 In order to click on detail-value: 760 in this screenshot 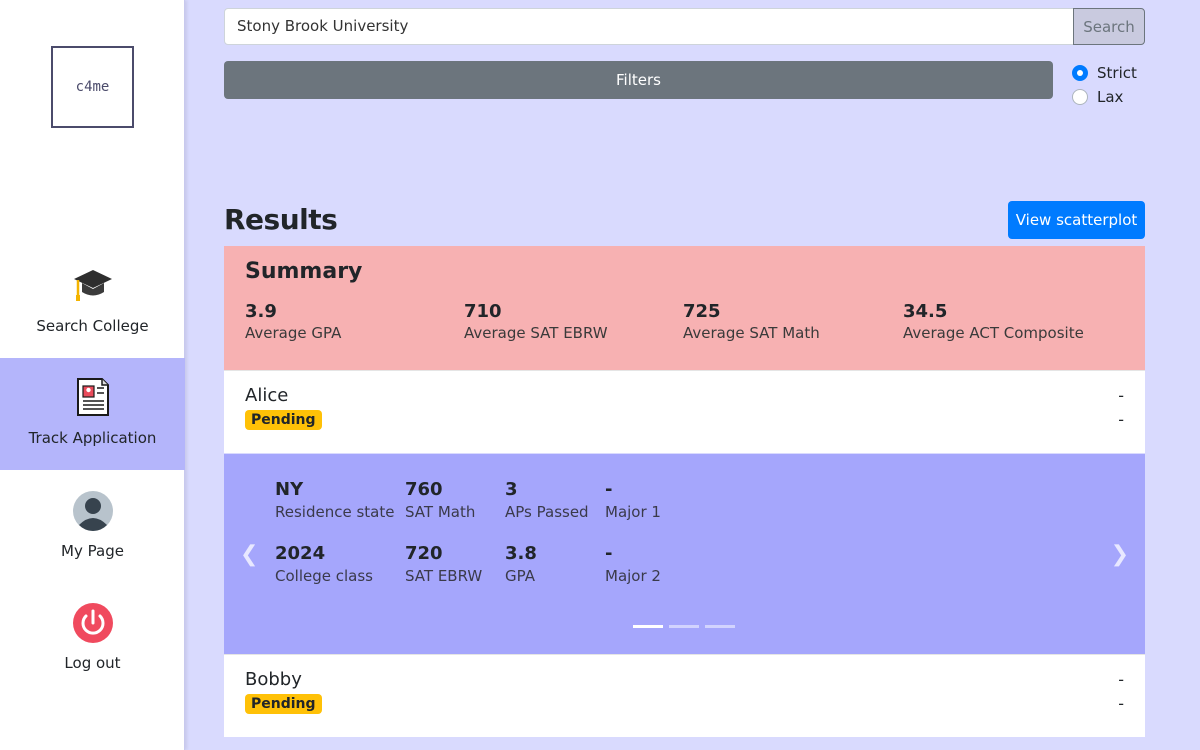, I will do `click(424, 489)`.